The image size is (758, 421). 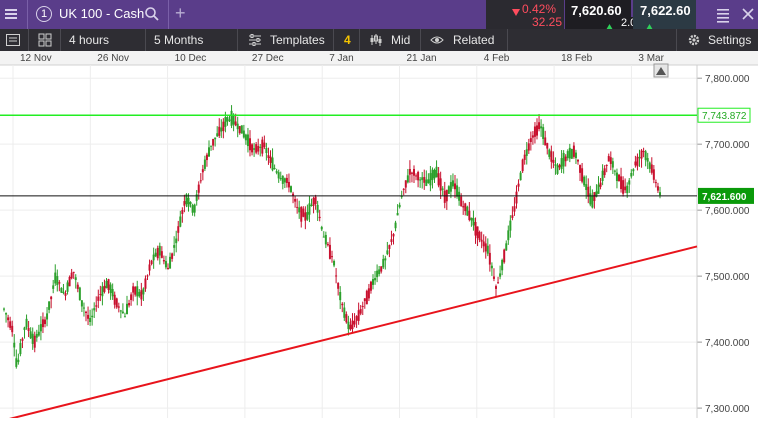 I want to click on candlestick-icon, so click(x=376, y=40).